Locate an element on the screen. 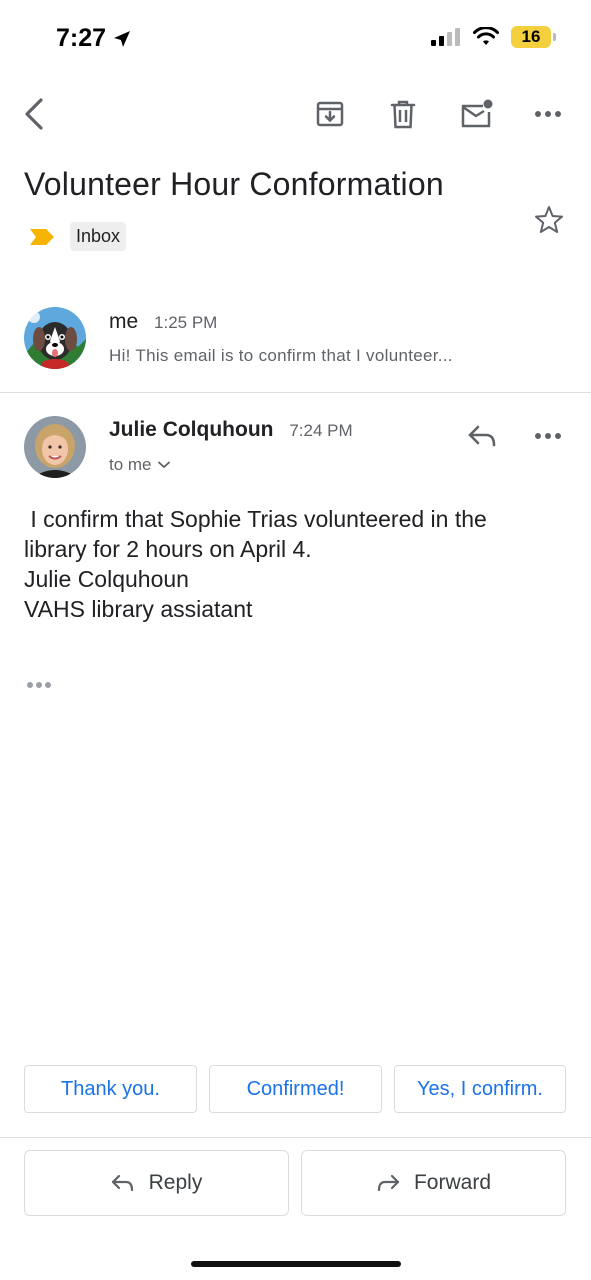  more-options-button is located at coordinates (548, 114).